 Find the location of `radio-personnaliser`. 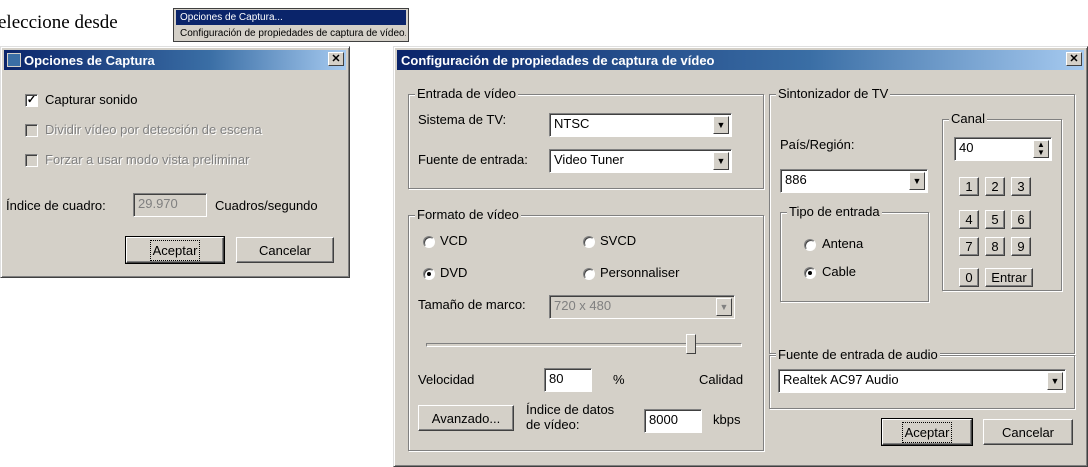

radio-personnaliser is located at coordinates (589, 274).